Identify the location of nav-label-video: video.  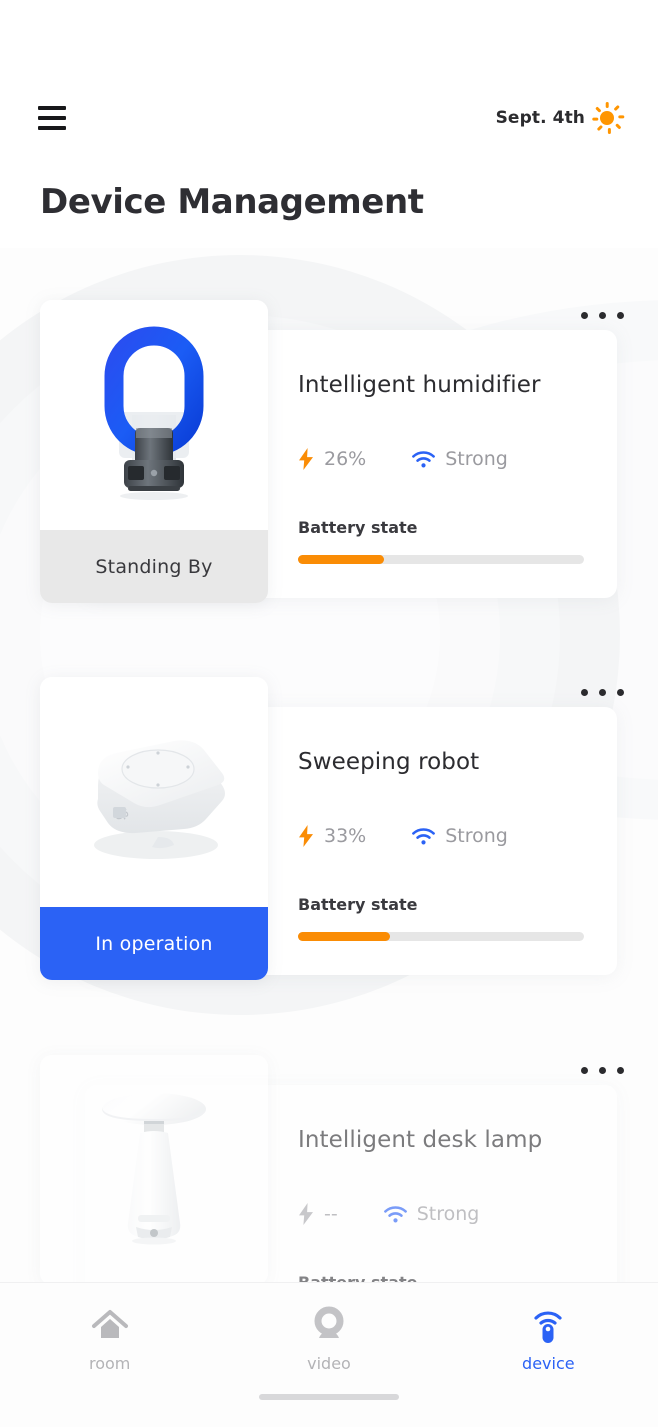
(329, 1363).